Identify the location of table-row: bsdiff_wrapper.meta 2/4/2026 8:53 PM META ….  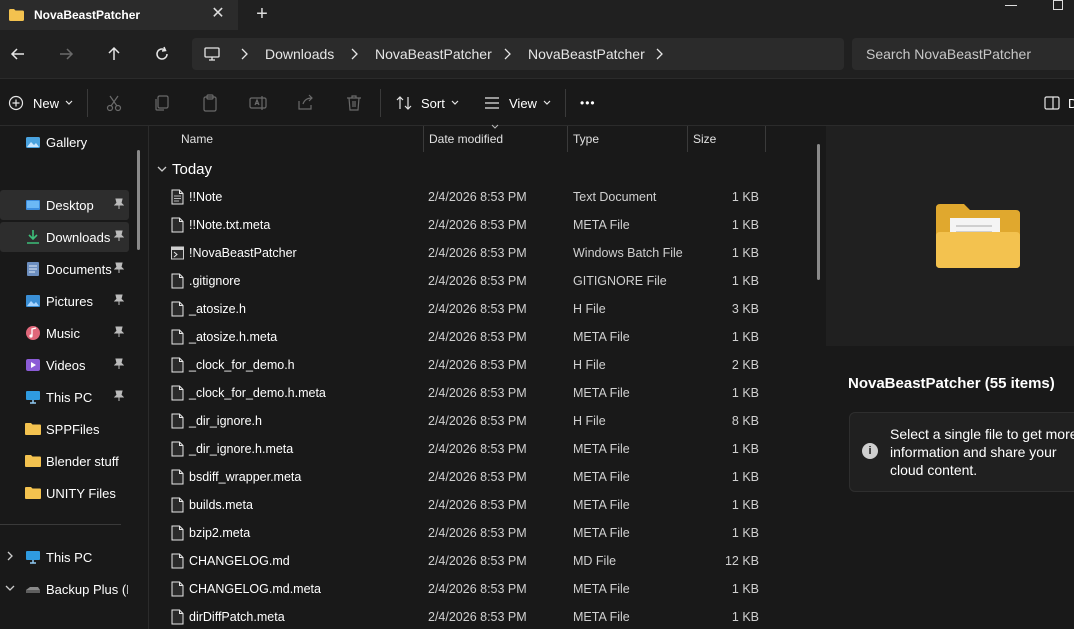
(479, 478).